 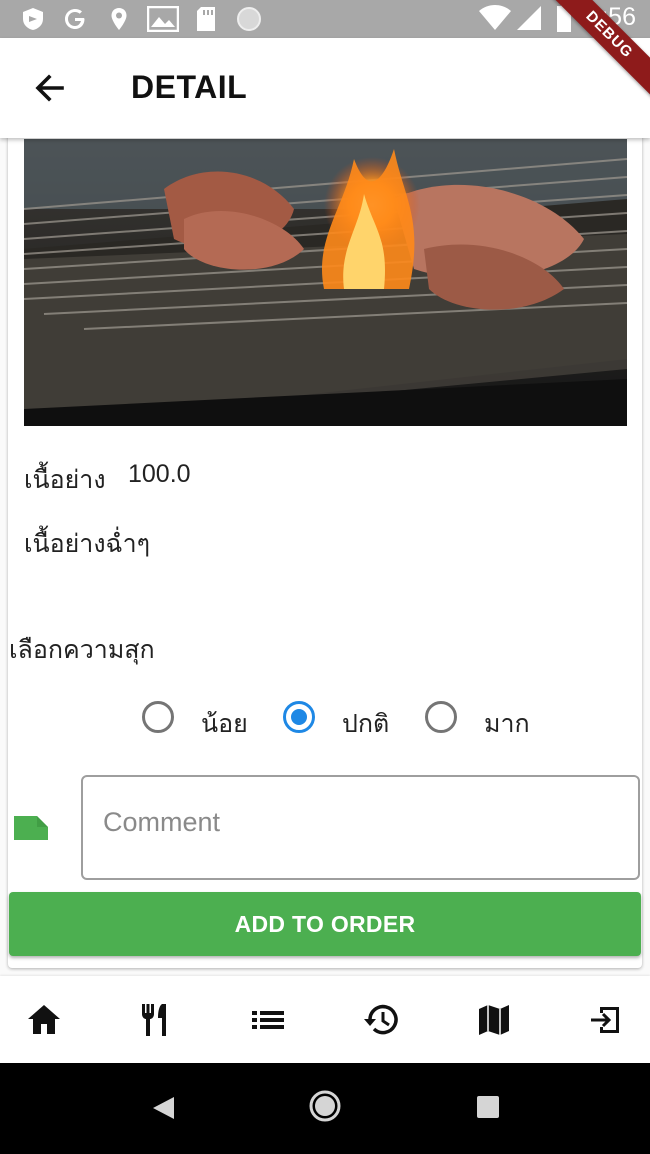 I want to click on radio-label-much: มาก, so click(x=507, y=724).